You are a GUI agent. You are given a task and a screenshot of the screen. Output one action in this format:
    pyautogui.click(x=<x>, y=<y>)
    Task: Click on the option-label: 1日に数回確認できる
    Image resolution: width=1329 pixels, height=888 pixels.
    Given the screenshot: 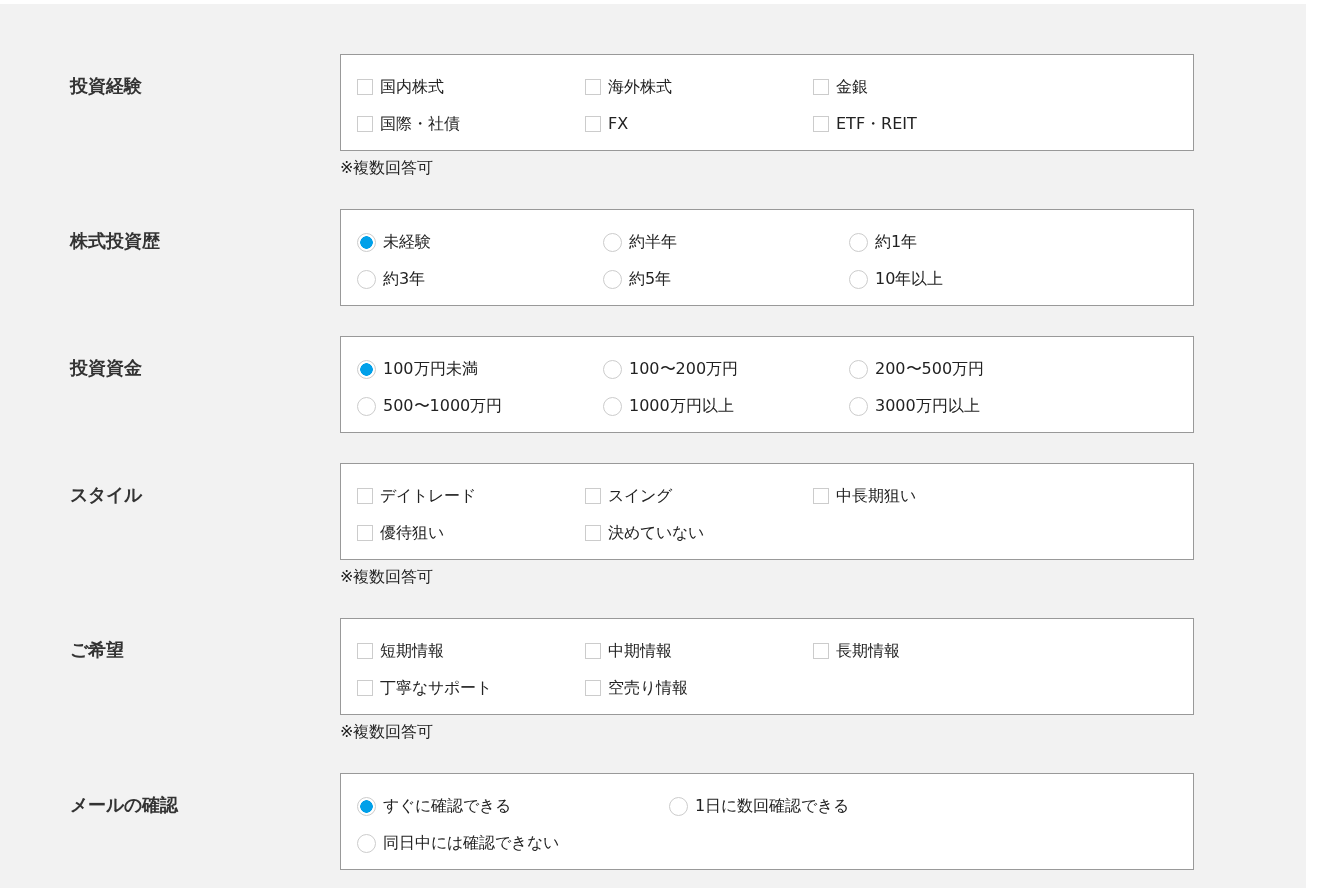 What is the action you would take?
    pyautogui.click(x=772, y=806)
    